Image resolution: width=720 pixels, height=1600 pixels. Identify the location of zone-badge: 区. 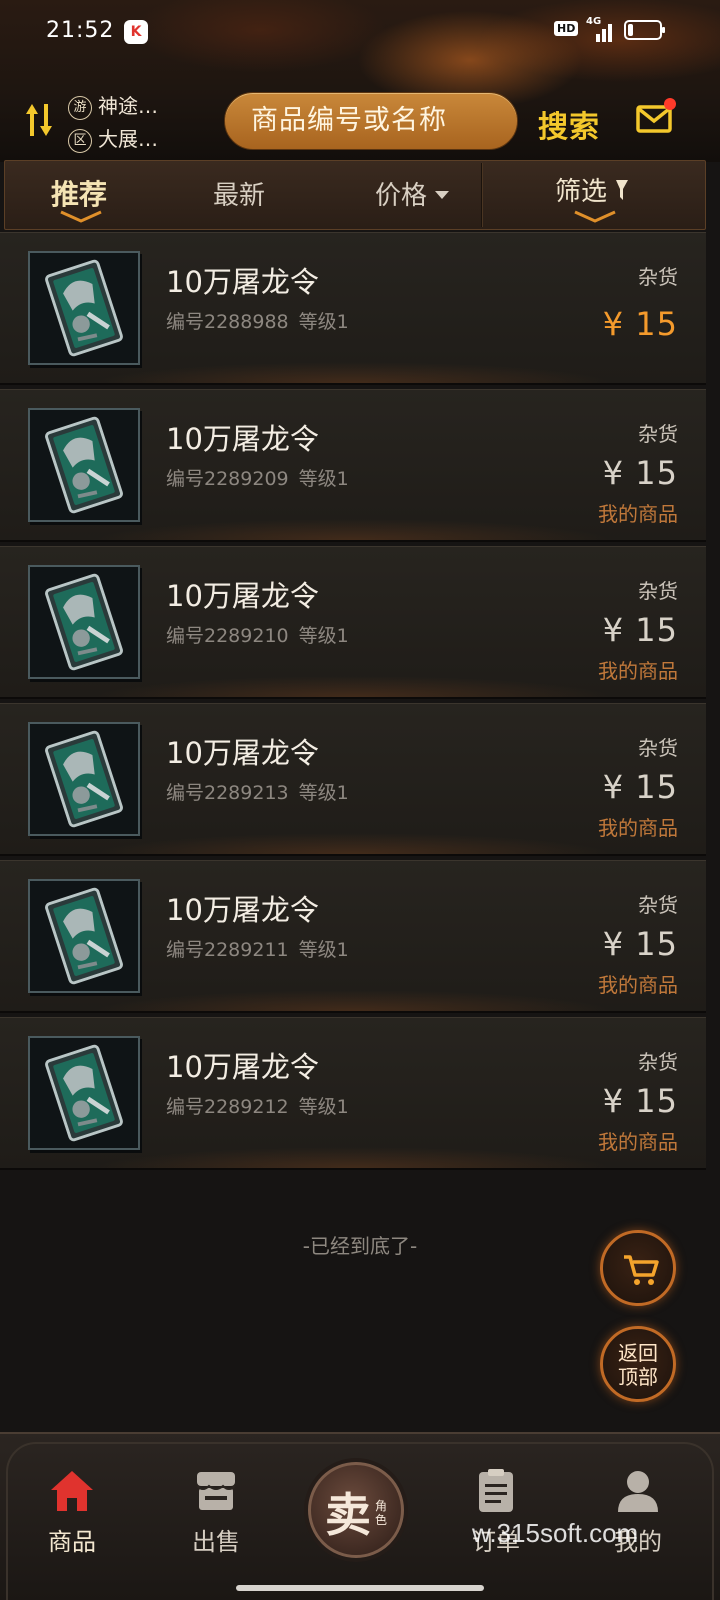
(80, 141).